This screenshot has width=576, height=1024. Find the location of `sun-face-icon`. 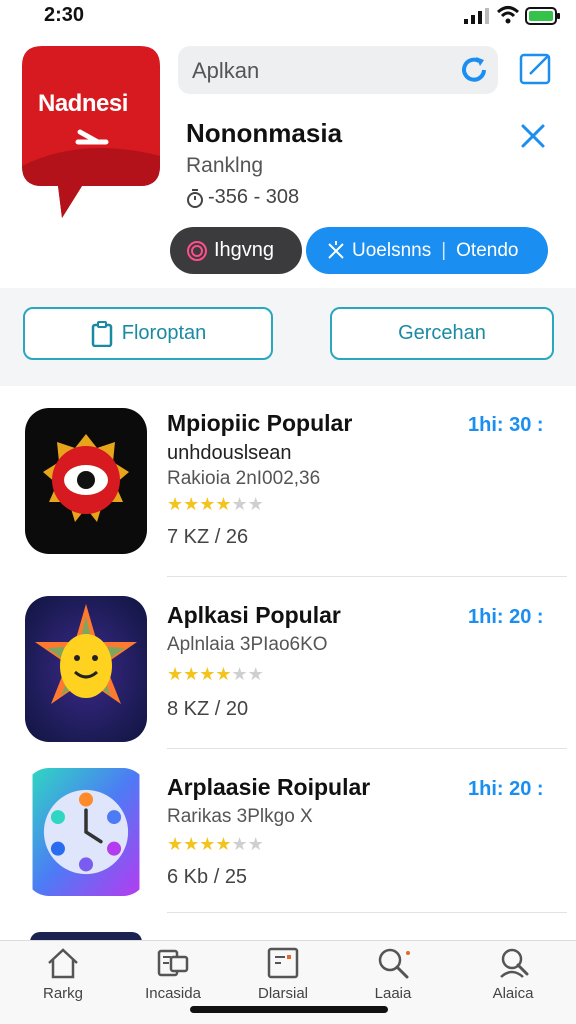

sun-face-icon is located at coordinates (86, 669).